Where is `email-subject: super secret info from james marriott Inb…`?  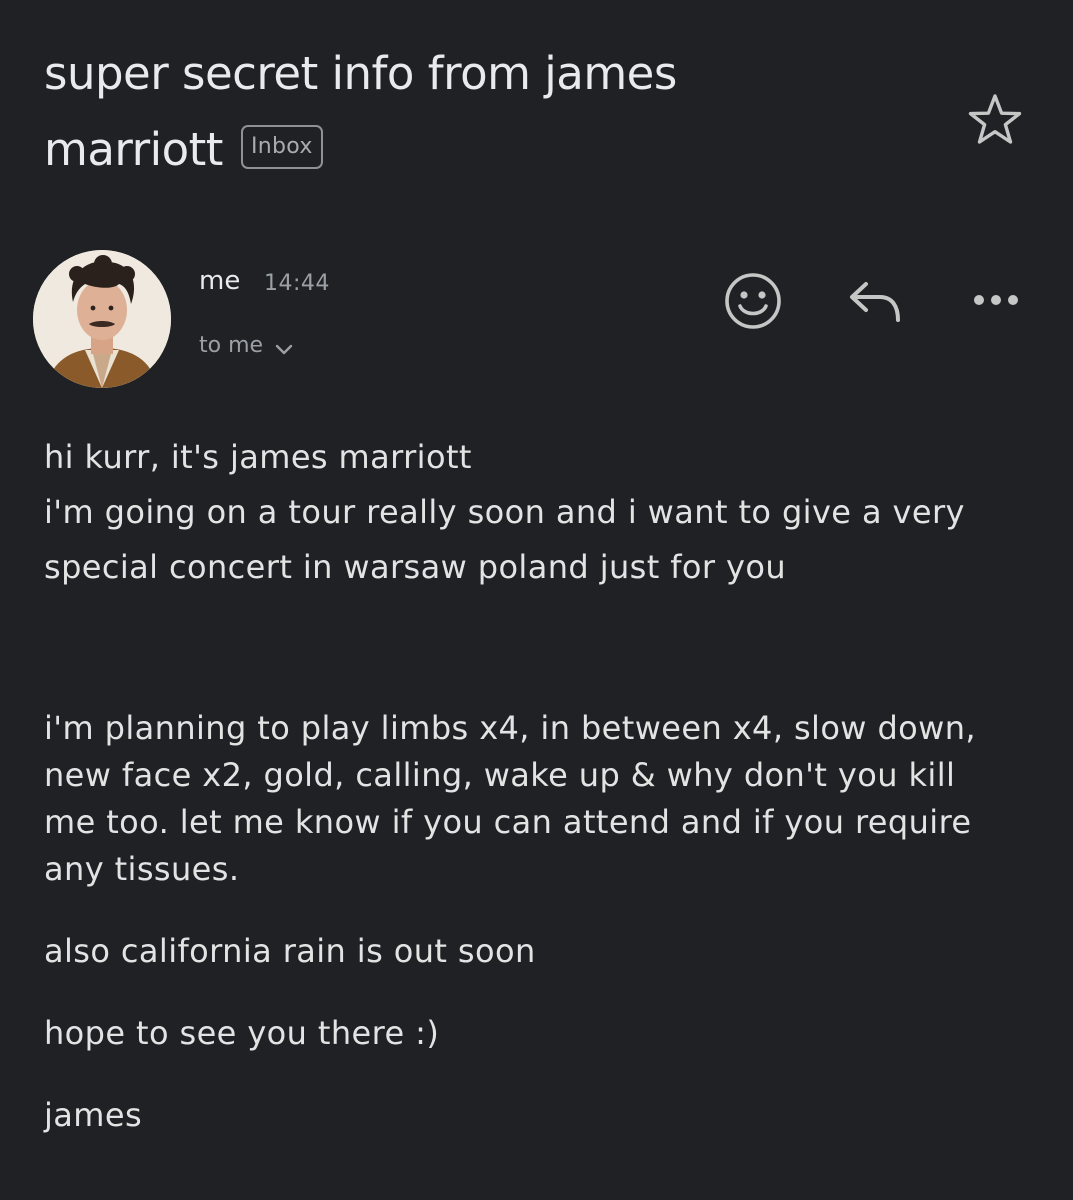
email-subject: super secret info from james marriott Inb… is located at coordinates (484, 112).